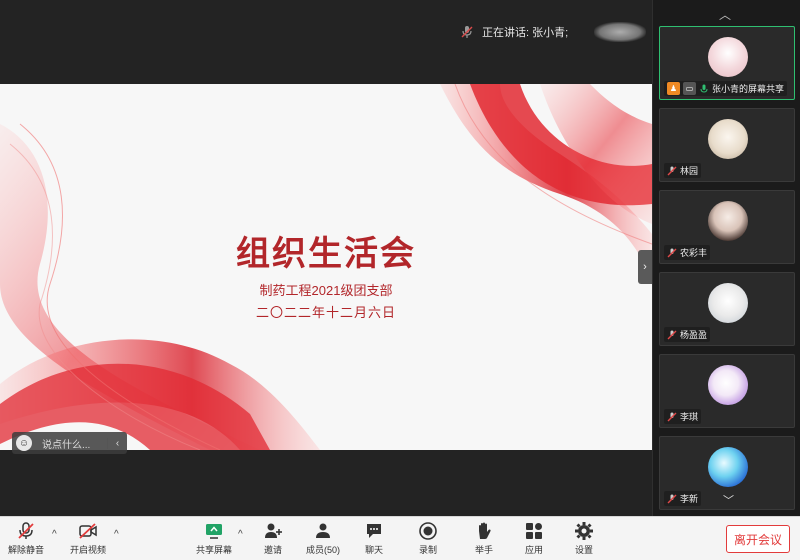  What do you see at coordinates (728, 303) in the screenshot?
I see `doll-avatar` at bounding box center [728, 303].